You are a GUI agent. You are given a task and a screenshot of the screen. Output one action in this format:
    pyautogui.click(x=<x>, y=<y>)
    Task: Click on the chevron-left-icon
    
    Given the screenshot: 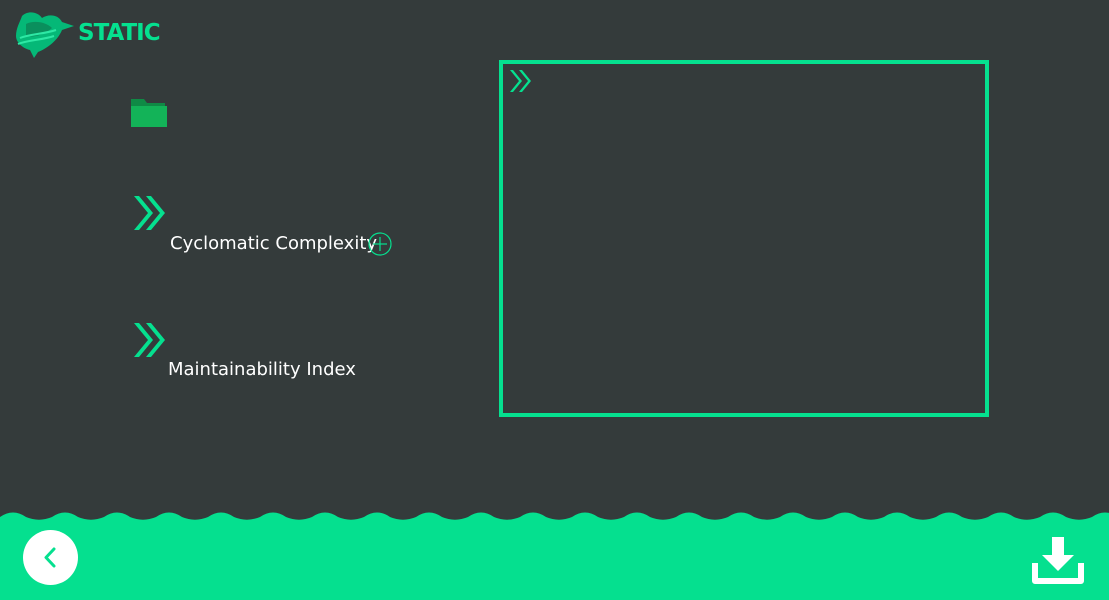 What is the action you would take?
    pyautogui.click(x=50, y=557)
    